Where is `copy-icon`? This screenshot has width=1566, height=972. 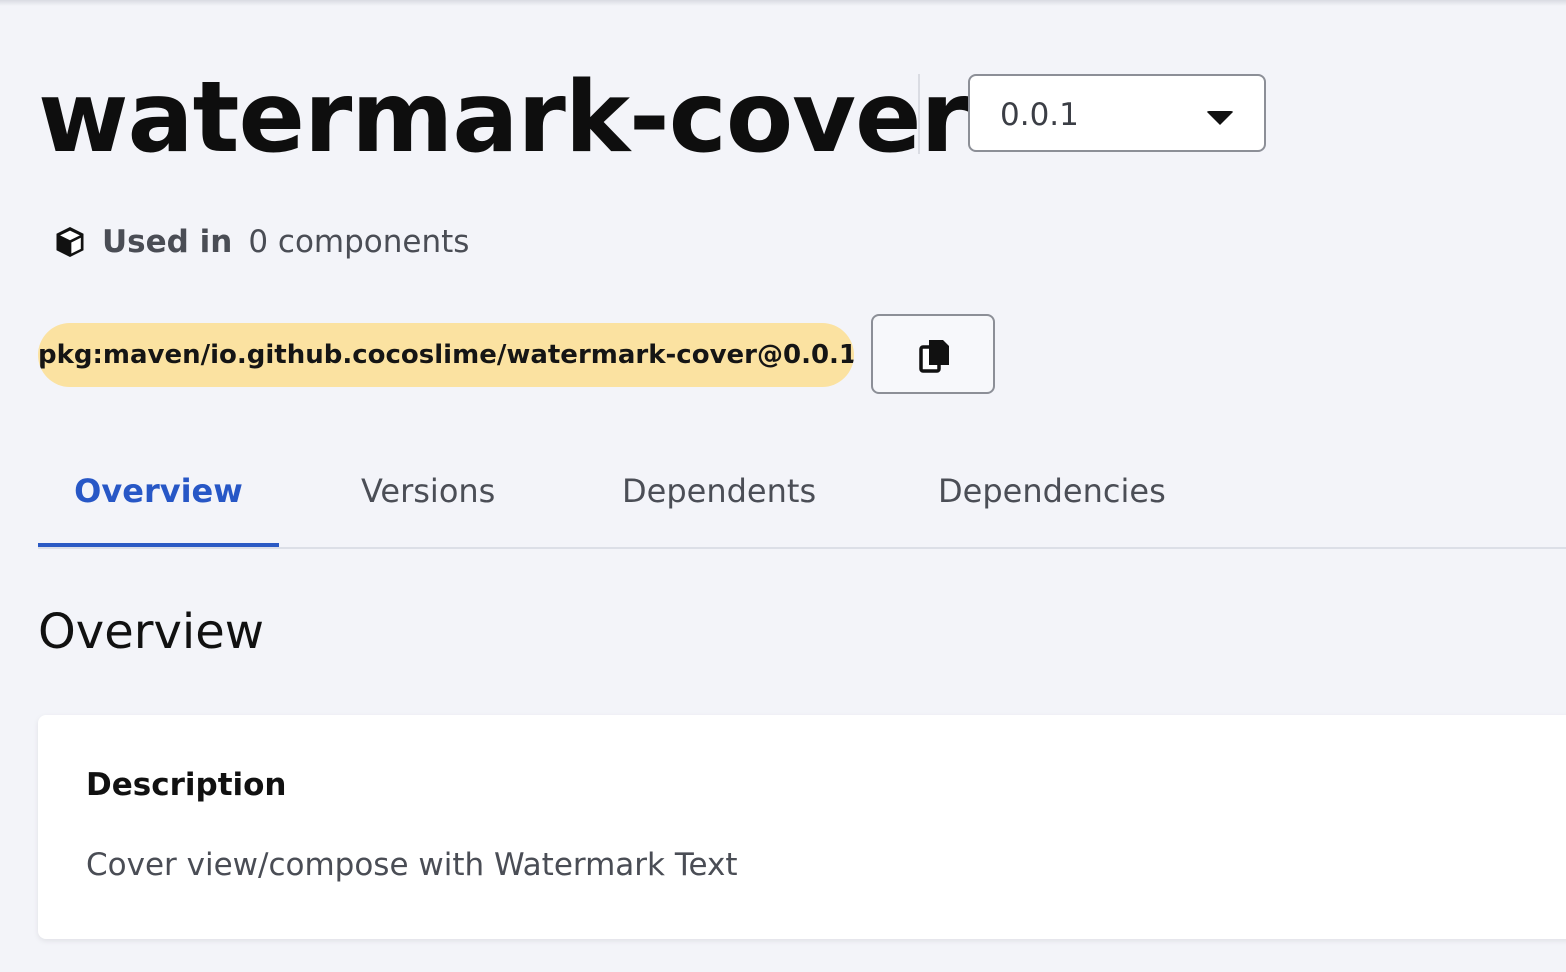
copy-icon is located at coordinates (934, 356).